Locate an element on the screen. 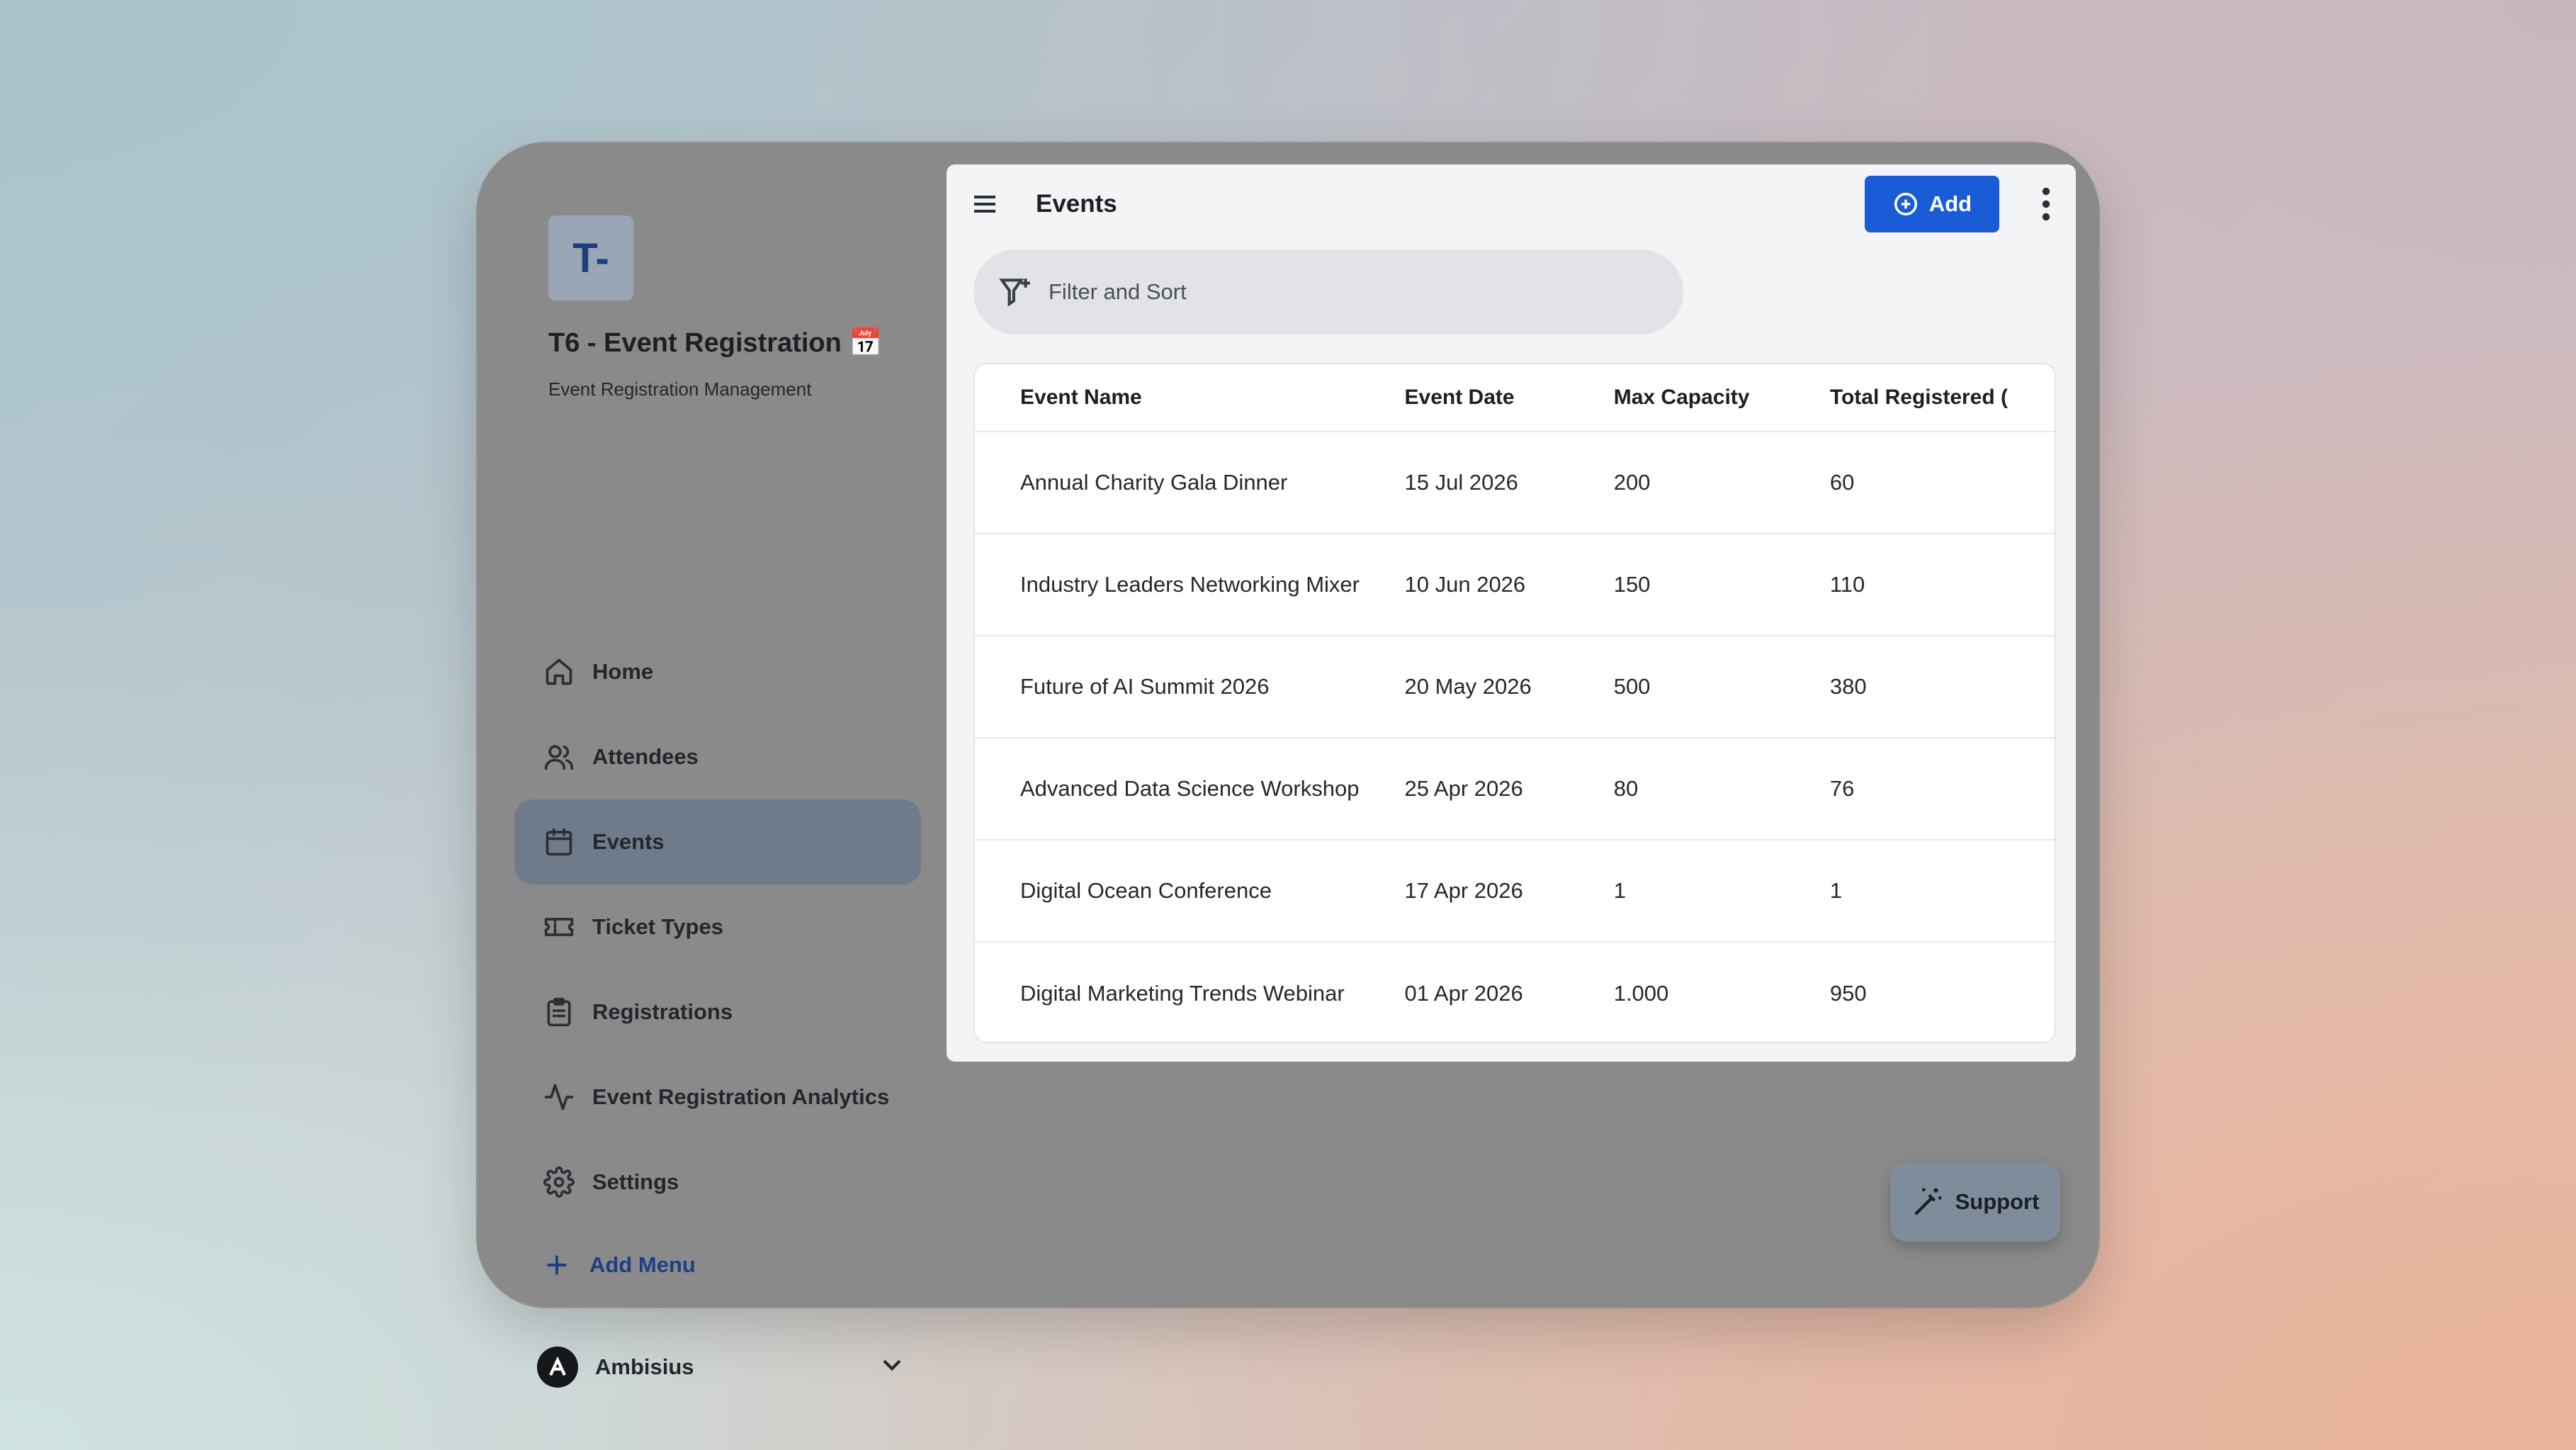 The image size is (2576, 1450). cell-max-capacity: 80 is located at coordinates (1626, 789).